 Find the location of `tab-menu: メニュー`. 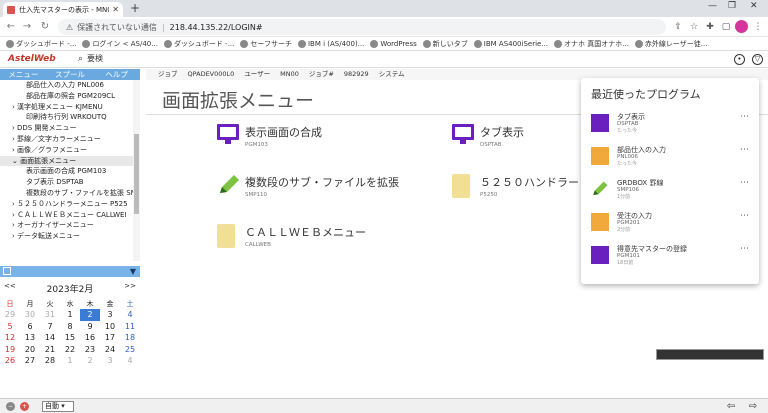

tab-menu: メニュー is located at coordinates (23, 74).